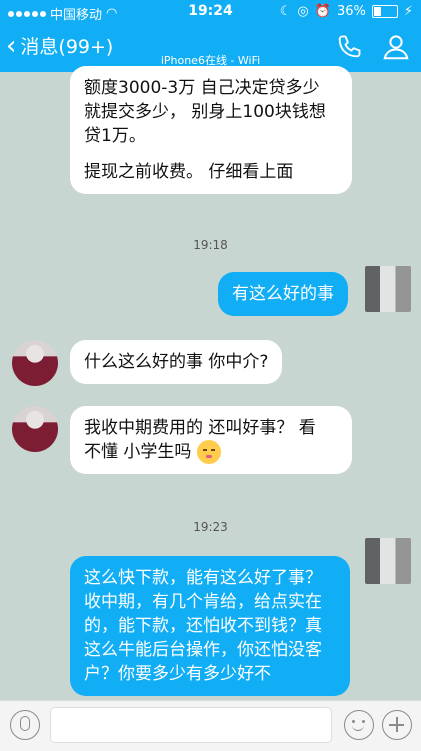 The height and width of the screenshot is (751, 421). What do you see at coordinates (191, 725) in the screenshot?
I see `message-input` at bounding box center [191, 725].